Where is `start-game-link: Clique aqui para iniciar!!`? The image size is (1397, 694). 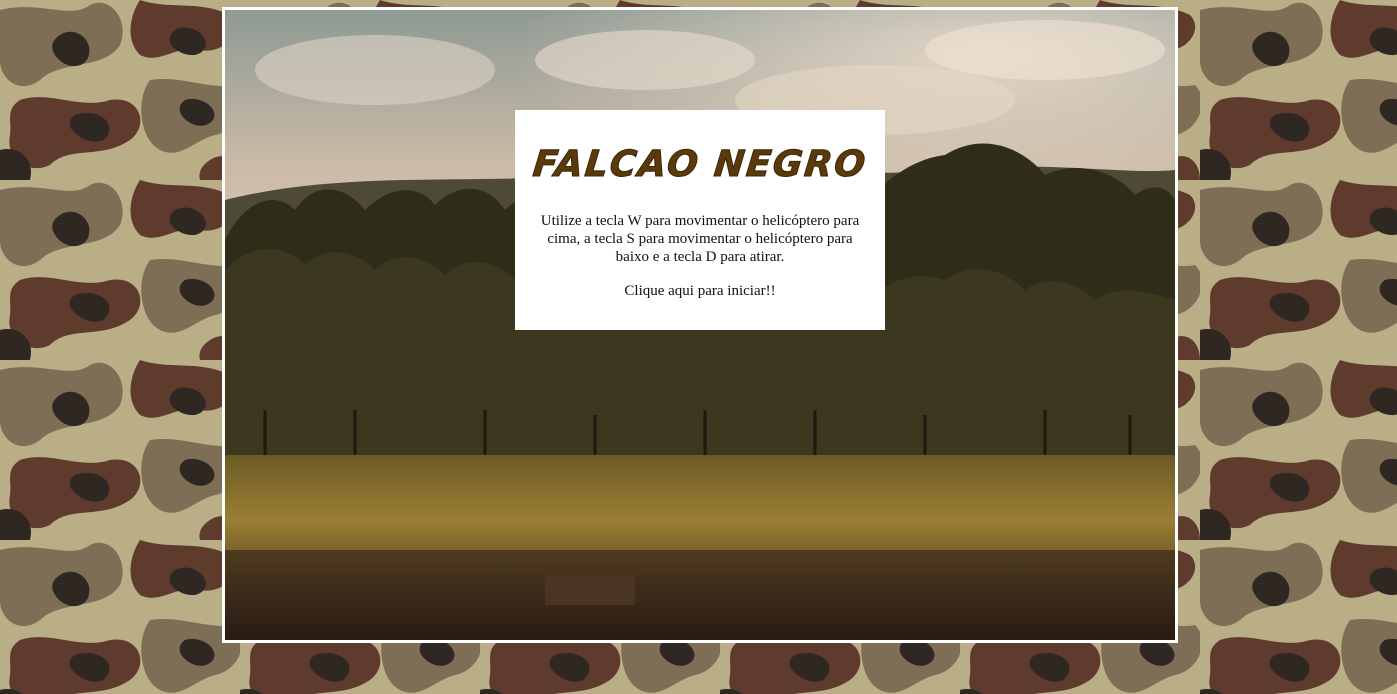
start-game-link: Clique aqui para iniciar!! is located at coordinates (700, 291).